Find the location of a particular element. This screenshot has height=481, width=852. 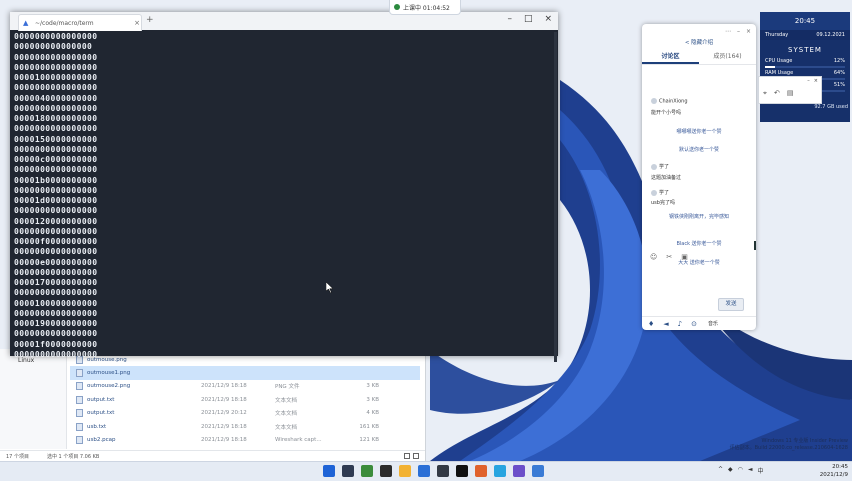

start-icon is located at coordinates (329, 471).